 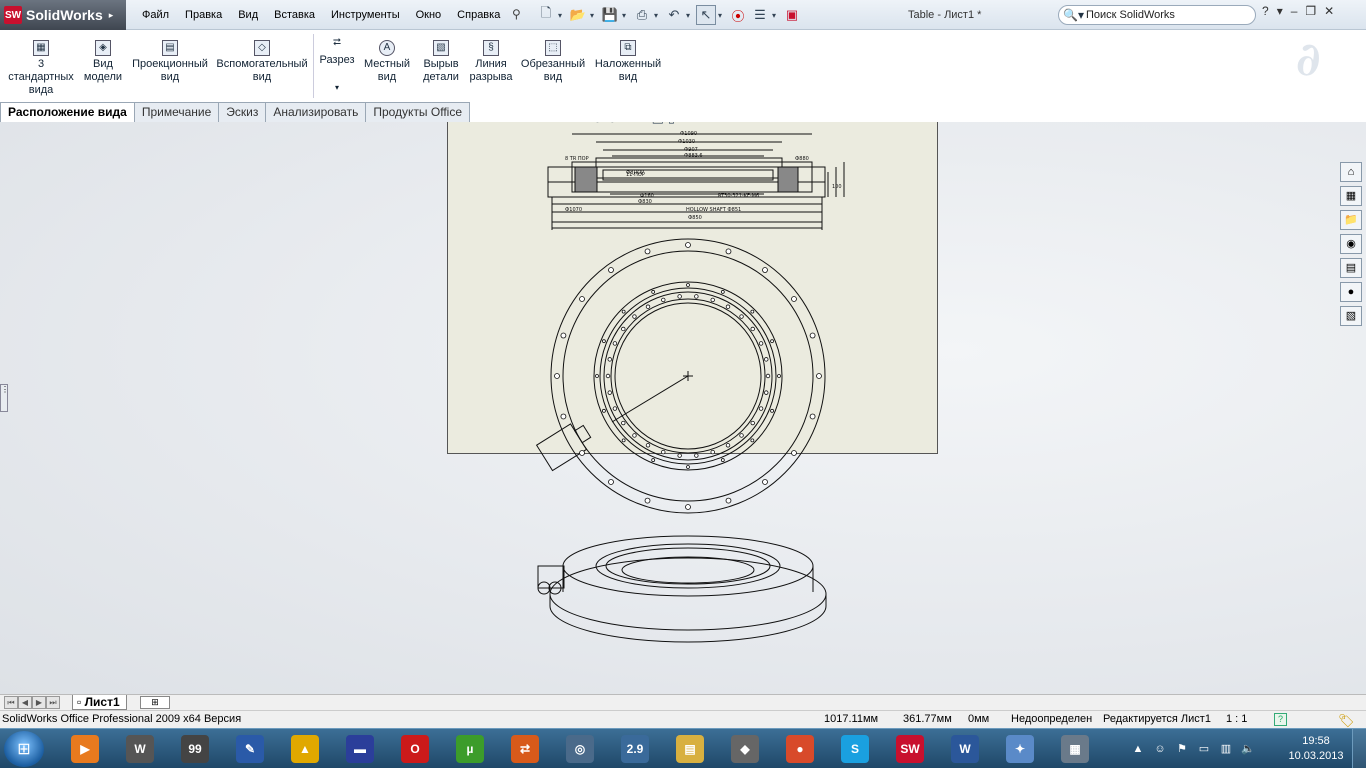 What do you see at coordinates (415, 749) in the screenshot?
I see `taskbar-opera: O` at bounding box center [415, 749].